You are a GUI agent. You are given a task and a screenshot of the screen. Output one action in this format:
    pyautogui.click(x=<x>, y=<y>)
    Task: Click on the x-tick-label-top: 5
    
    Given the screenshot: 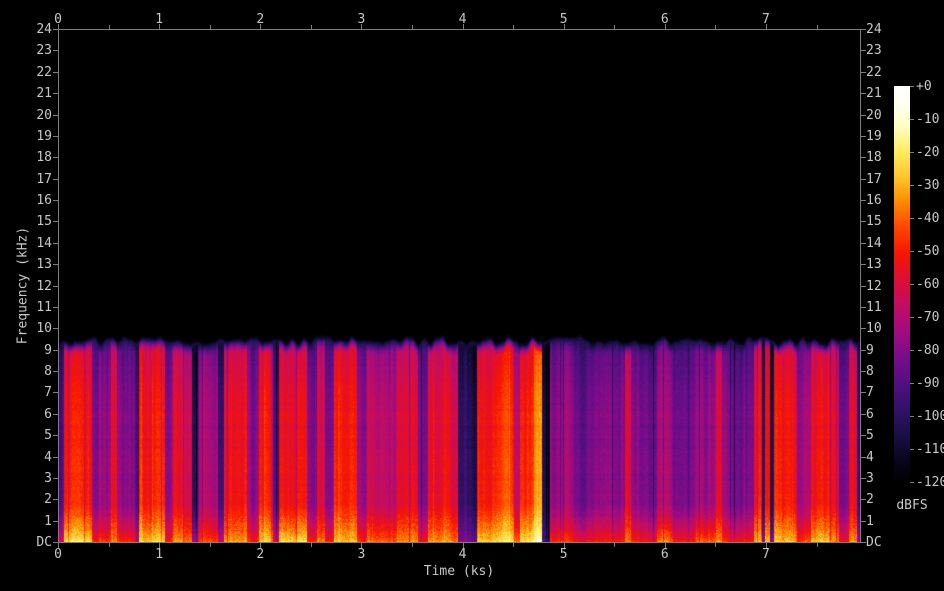 What is the action you would take?
    pyautogui.click(x=563, y=19)
    